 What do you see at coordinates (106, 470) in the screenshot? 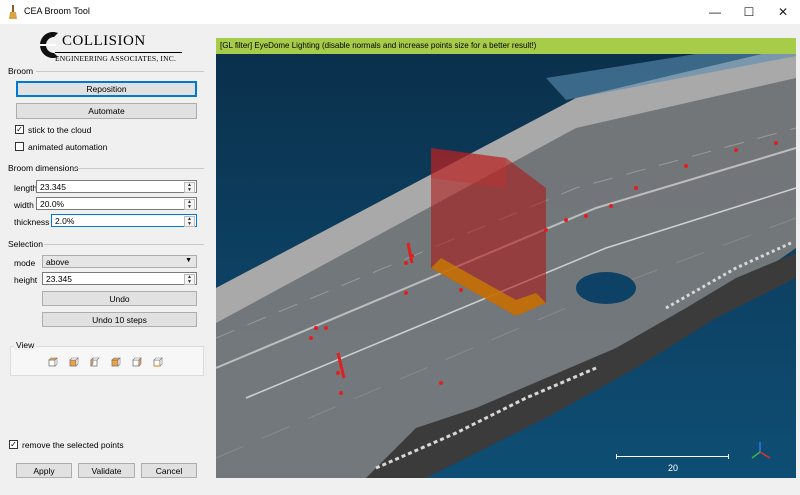
I see `validate-button: Validate` at bounding box center [106, 470].